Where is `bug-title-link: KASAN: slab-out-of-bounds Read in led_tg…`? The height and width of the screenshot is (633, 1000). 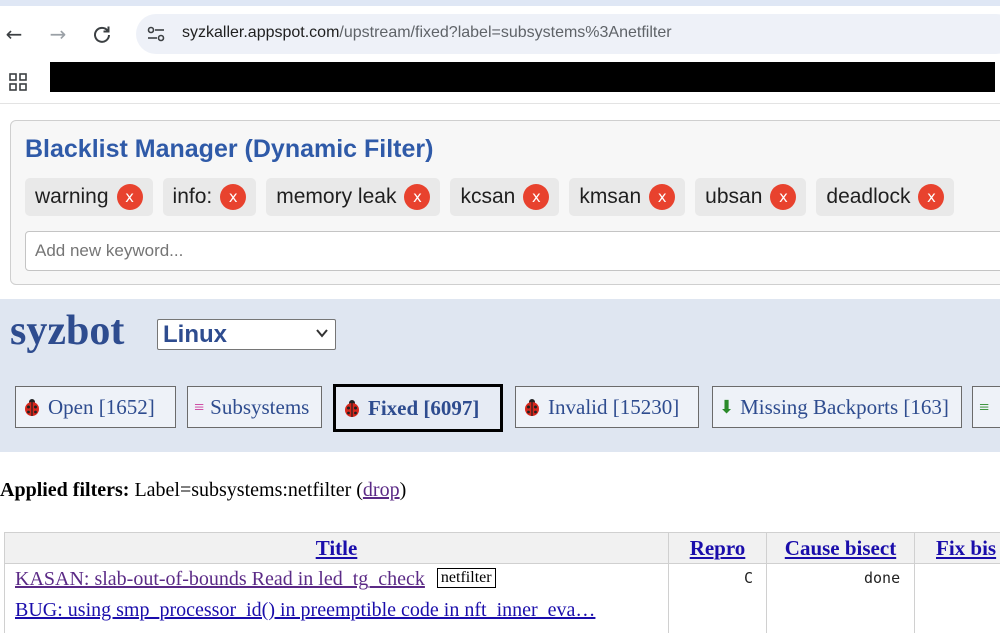 bug-title-link: KASAN: slab-out-of-bounds Read in led_tg… is located at coordinates (220, 579).